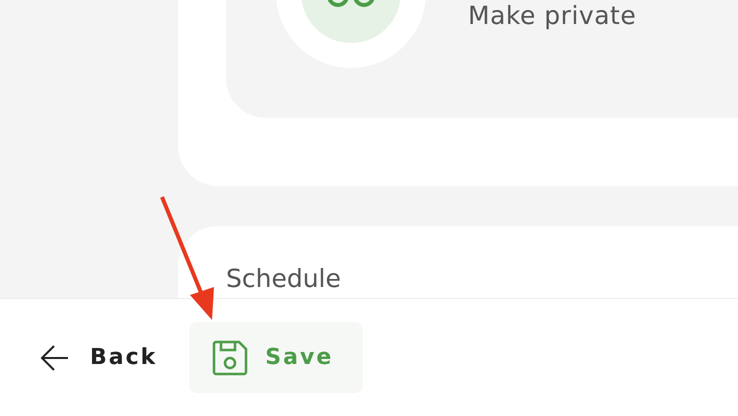  What do you see at coordinates (99, 357) in the screenshot?
I see `back-button: Back` at bounding box center [99, 357].